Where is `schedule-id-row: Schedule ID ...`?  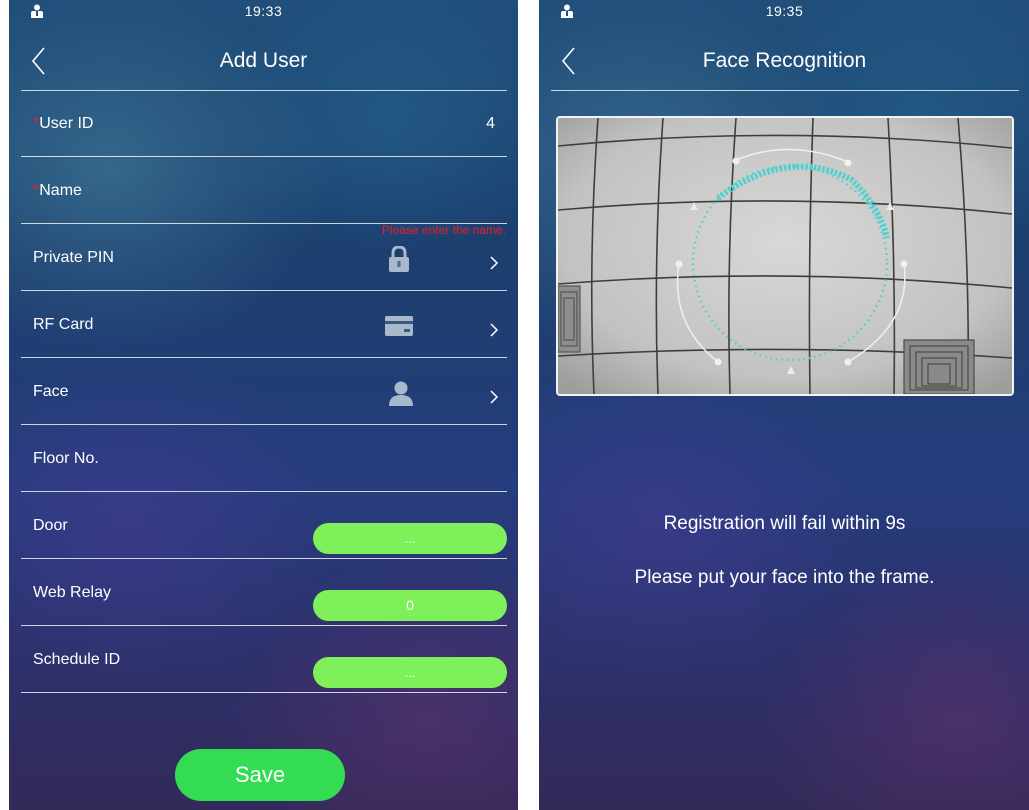
schedule-id-row: Schedule ID ... is located at coordinates (264, 660).